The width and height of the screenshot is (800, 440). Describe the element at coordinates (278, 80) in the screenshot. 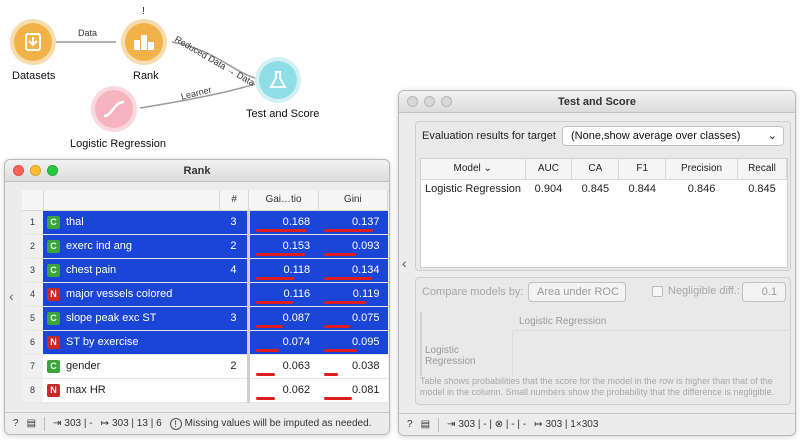

I see `test-and-score-widget` at that location.